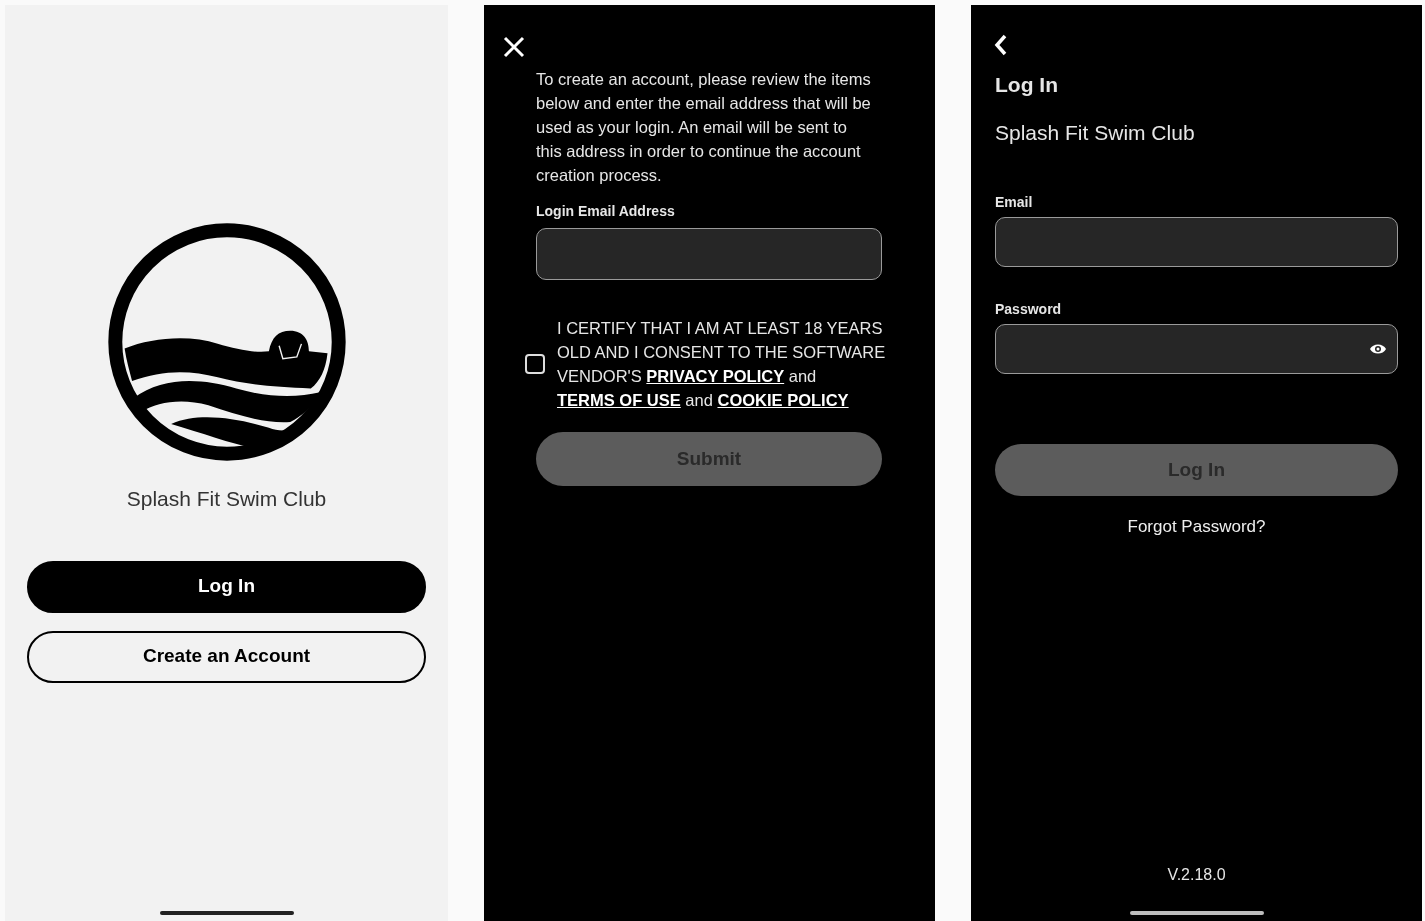 The width and height of the screenshot is (1425, 921). Describe the element at coordinates (704, 127) in the screenshot. I see `intro-text: To create an account, please review the items below and enter the email address that will be used as your login. An email will be sent to this address in order to continue the account creation process.` at that location.